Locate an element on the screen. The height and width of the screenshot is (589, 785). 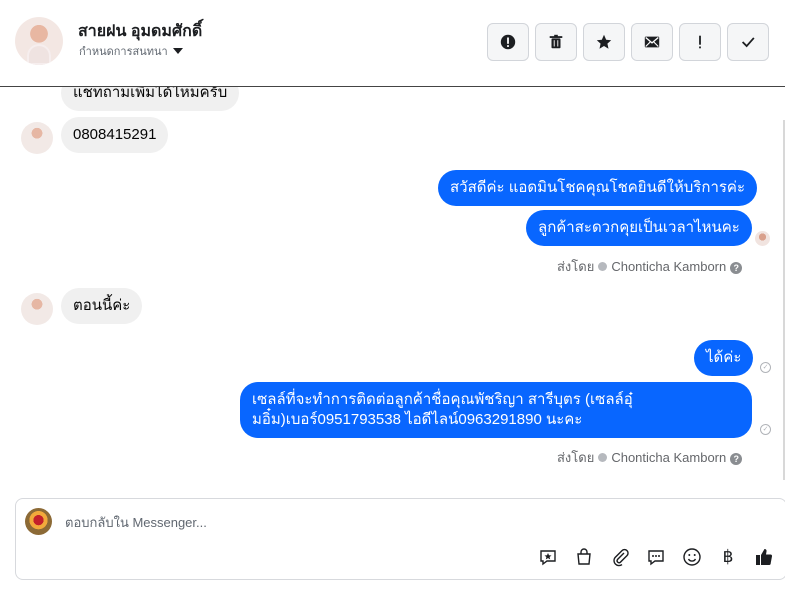
conversation-header: สายฝน อุมดมศักดิ์ กำหนดการสนทนา is located at coordinates (392, 43).